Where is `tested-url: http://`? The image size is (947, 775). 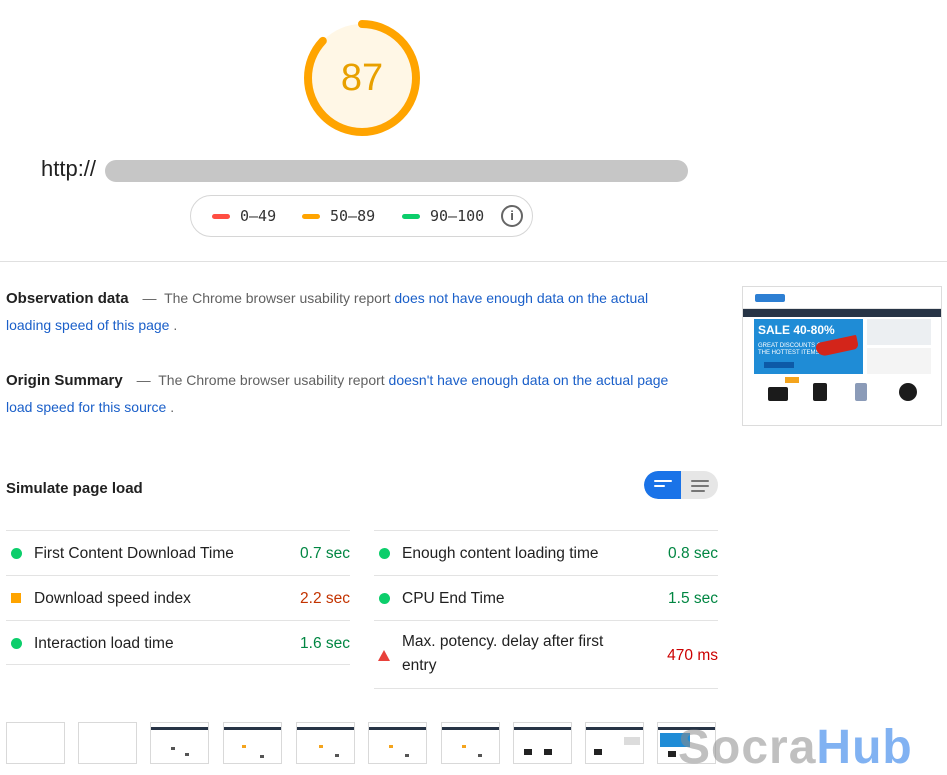 tested-url: http:// is located at coordinates (69, 168).